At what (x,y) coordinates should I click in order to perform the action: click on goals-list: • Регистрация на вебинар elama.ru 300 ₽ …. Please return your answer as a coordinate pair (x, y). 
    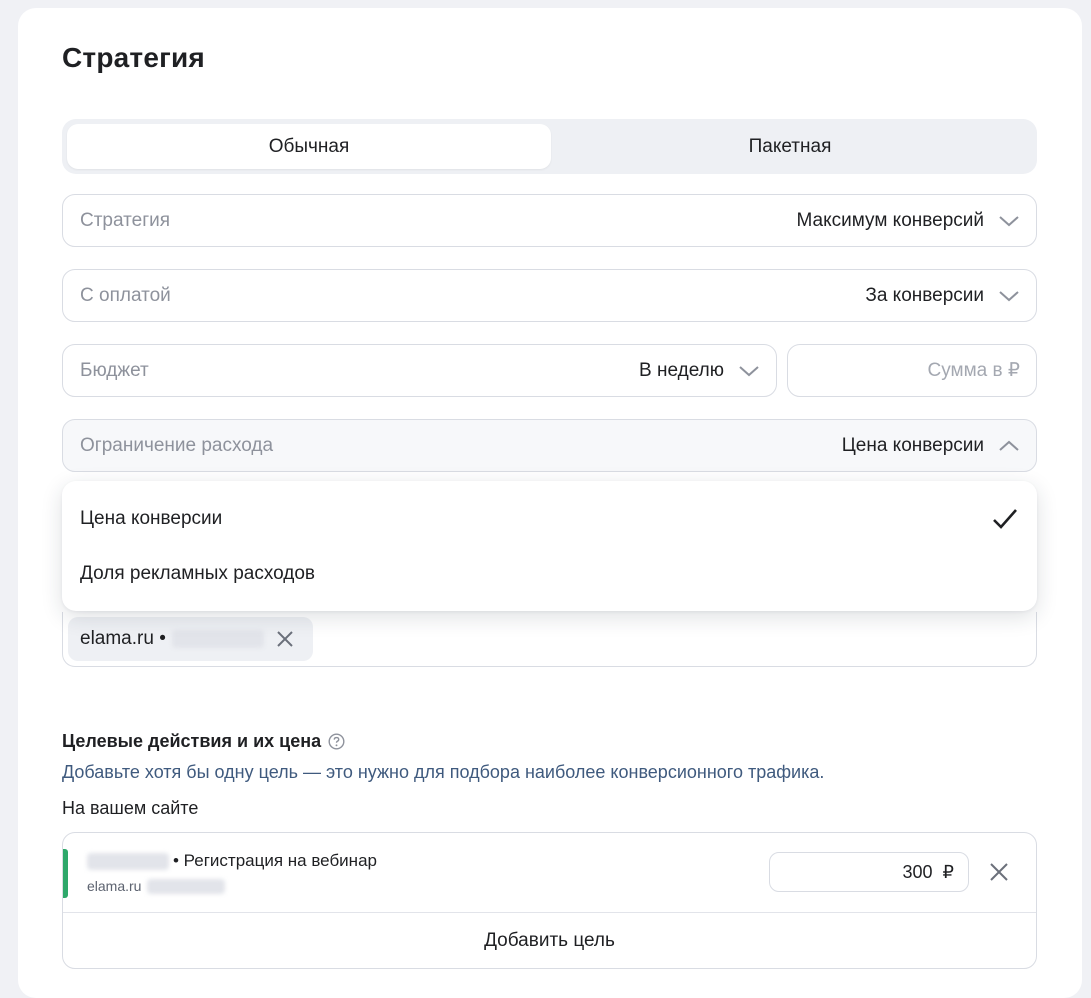
    Looking at the image, I should click on (549, 900).